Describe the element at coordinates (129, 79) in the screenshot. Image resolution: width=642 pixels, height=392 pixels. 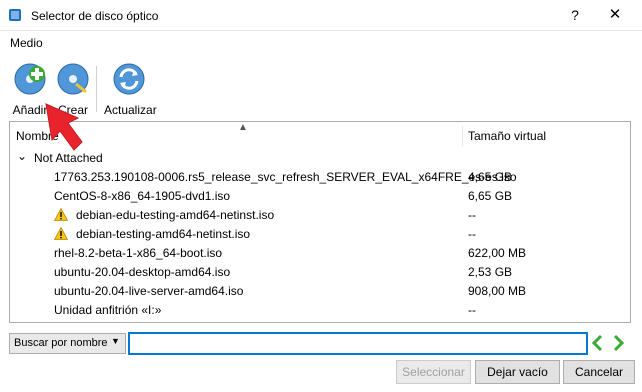
I see `refresh-icon` at that location.